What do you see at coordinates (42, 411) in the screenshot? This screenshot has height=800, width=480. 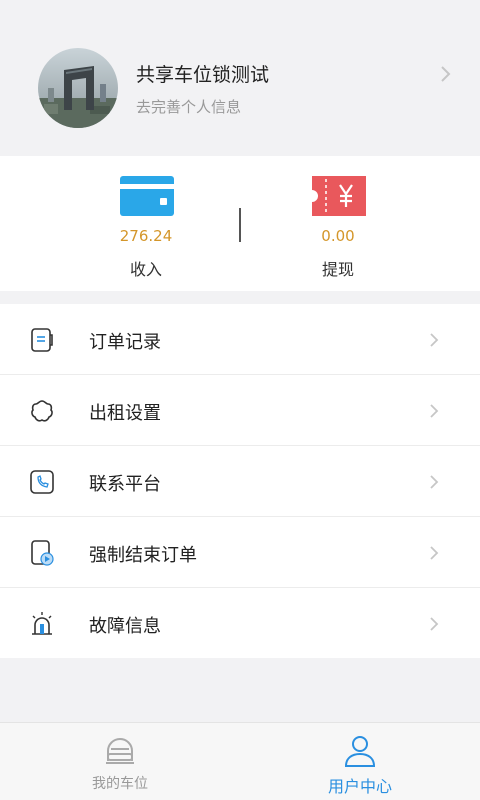 I see `flower-settings-icon` at bounding box center [42, 411].